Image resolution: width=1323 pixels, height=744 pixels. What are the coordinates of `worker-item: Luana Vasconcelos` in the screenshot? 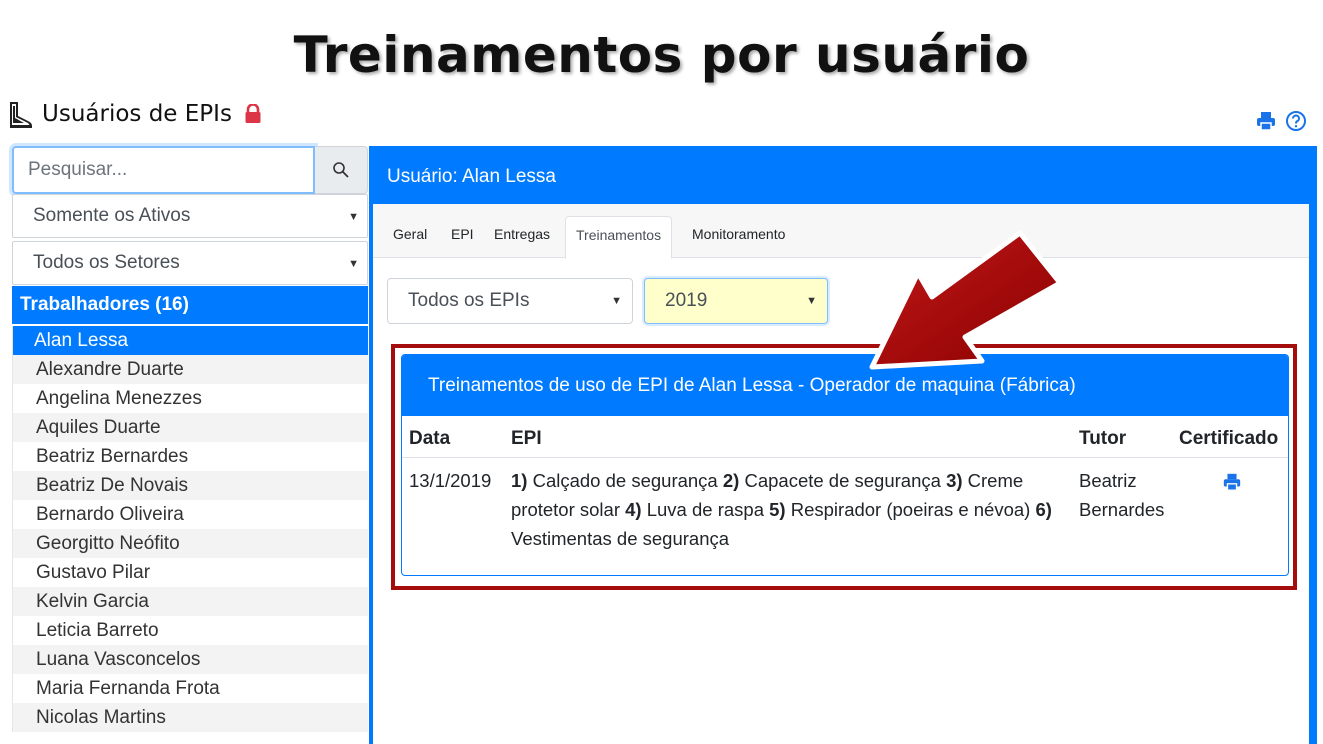 It's located at (190, 659).